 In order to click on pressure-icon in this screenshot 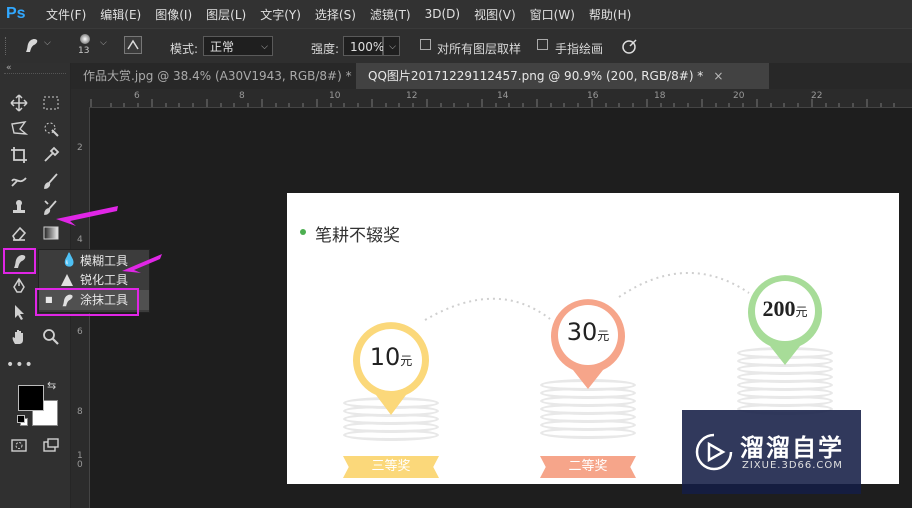, I will do `click(629, 46)`.